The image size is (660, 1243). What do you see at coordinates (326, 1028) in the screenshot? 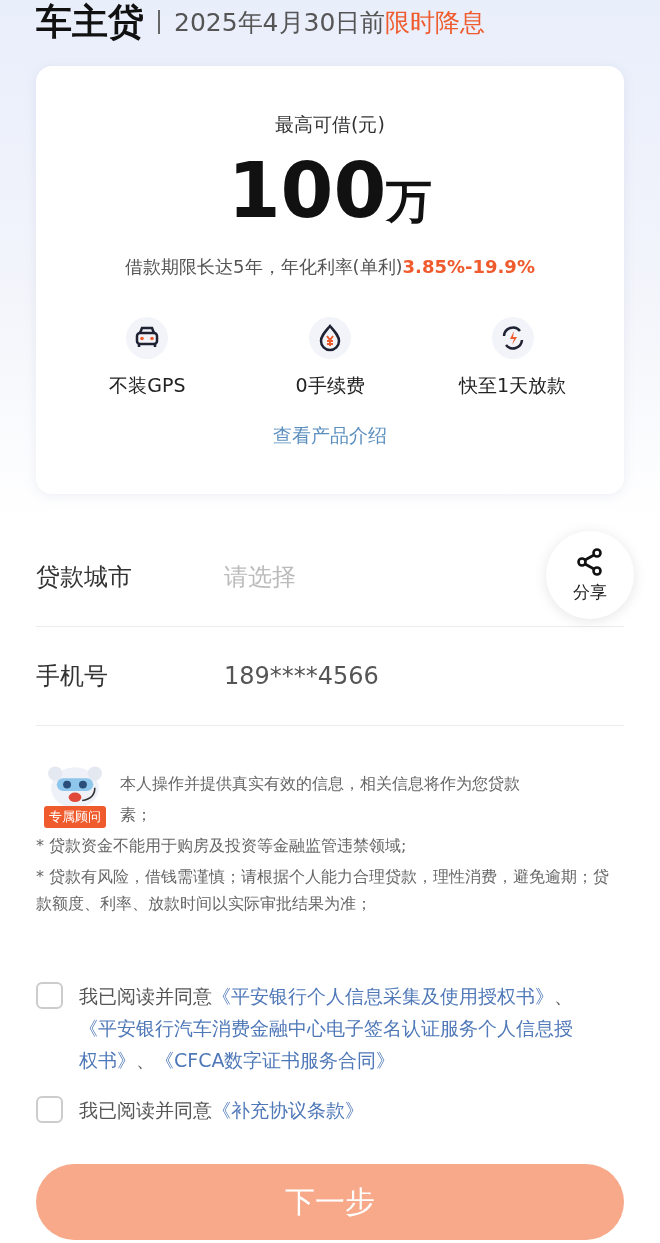
I see `agreement-text: 我已阅读并同意《平安银行个人信息采集及使用授权书》、 《平安银行汽车消费金融中心电子签名认证服务个人信息授权书》、《CFCA数字证书服务合同》` at bounding box center [326, 1028].